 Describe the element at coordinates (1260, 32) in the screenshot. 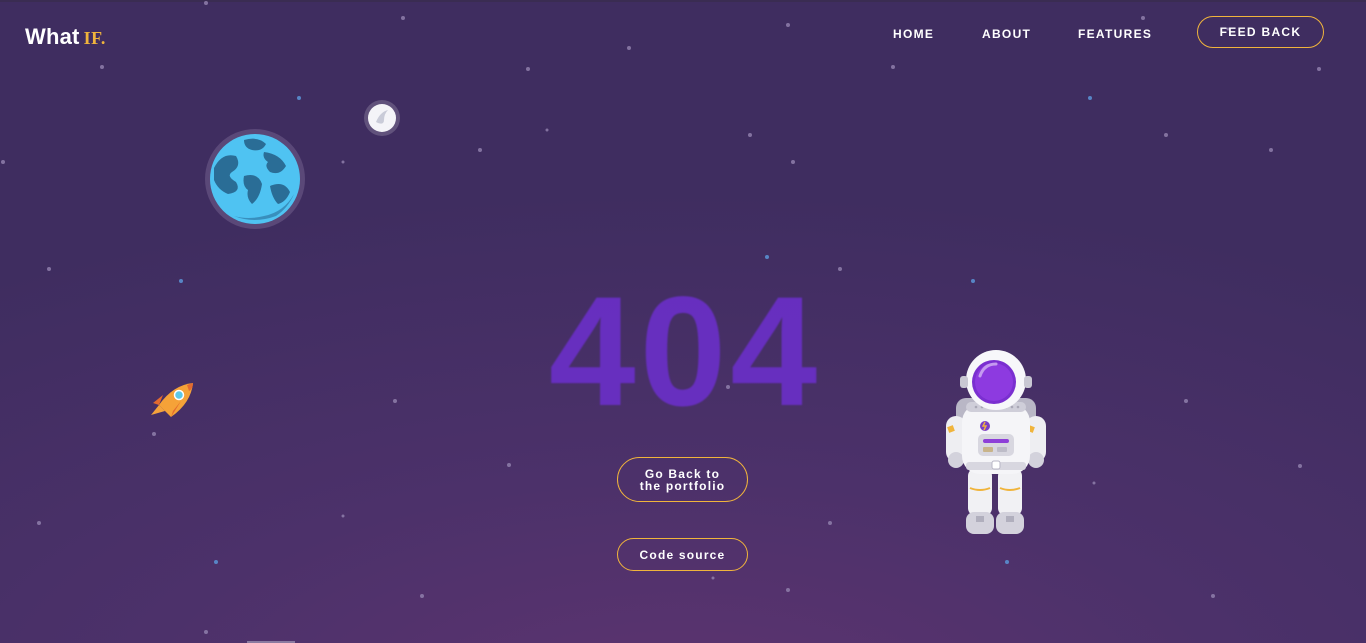

I see `feedback-button: FEED BACK` at that location.